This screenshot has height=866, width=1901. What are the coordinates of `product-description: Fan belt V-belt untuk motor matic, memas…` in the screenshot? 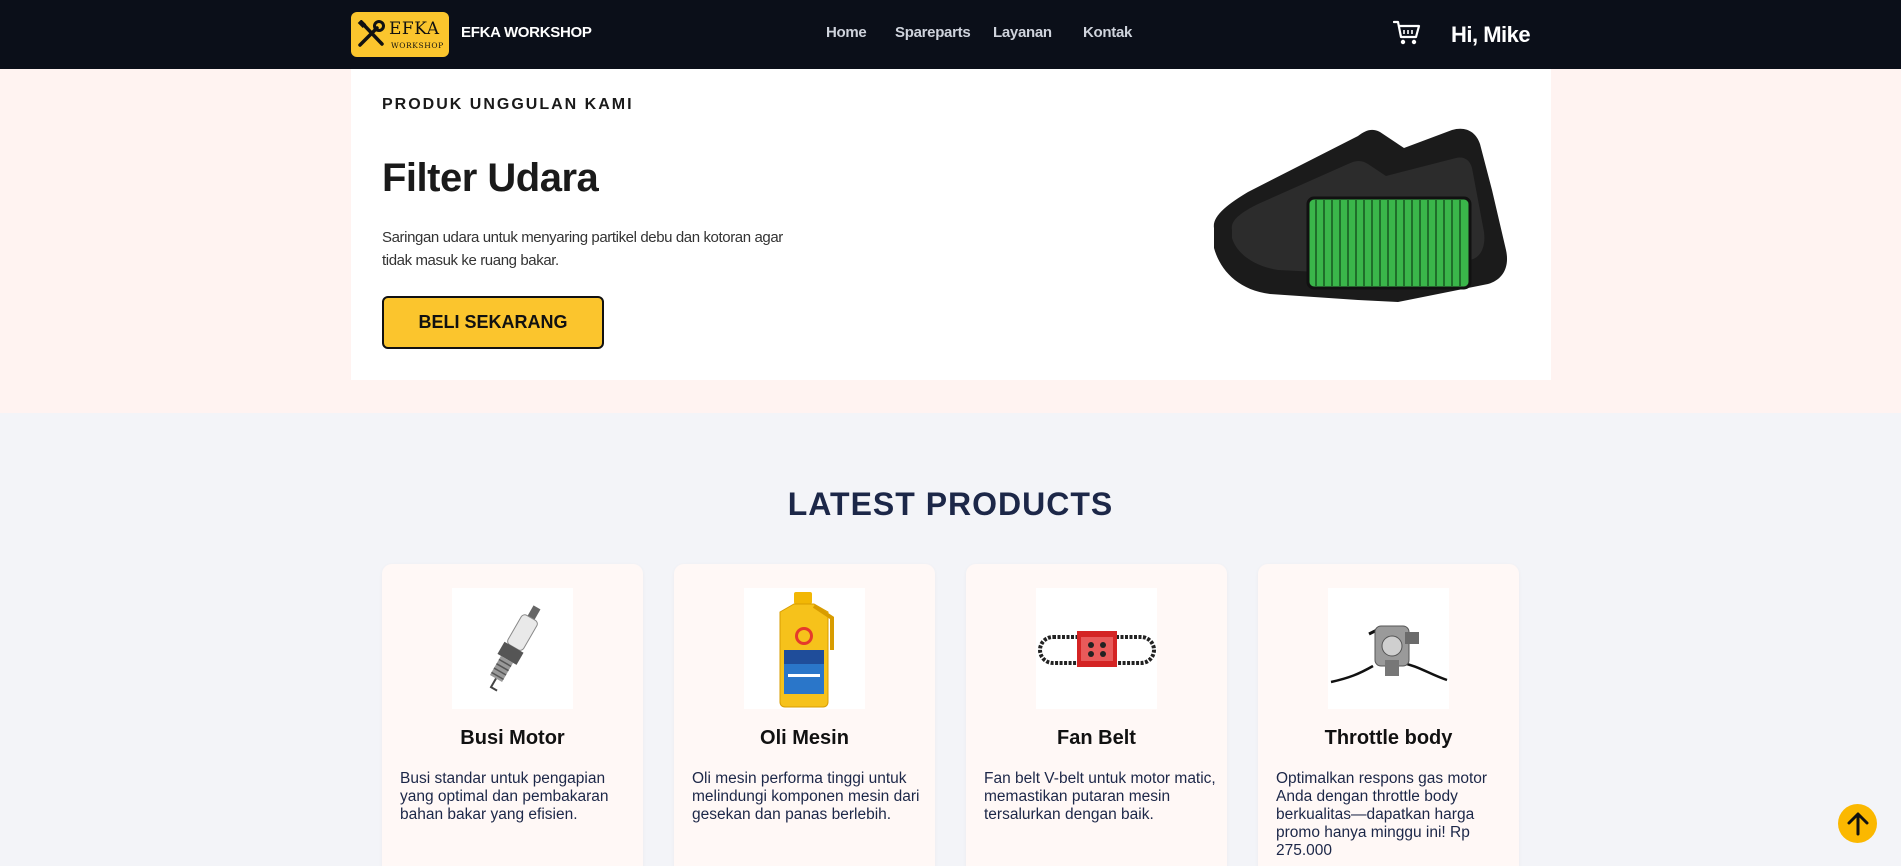 It's located at (1100, 796).